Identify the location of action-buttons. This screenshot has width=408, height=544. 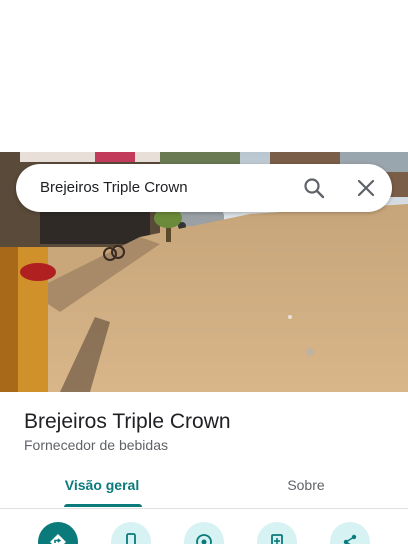
(204, 533).